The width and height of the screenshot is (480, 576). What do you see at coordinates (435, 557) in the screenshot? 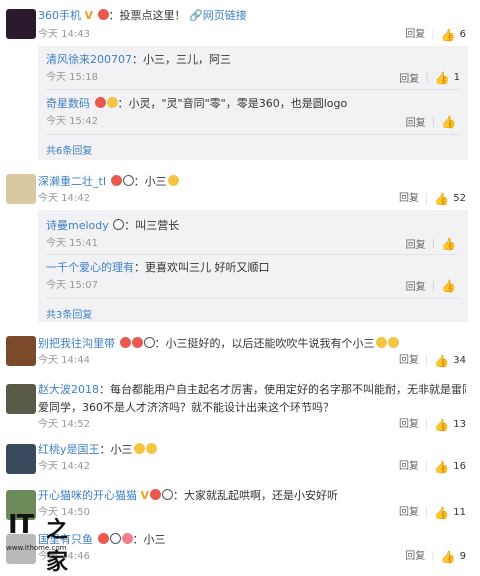
I see `comment-actions: 回复 | 👍 9` at bounding box center [435, 557].